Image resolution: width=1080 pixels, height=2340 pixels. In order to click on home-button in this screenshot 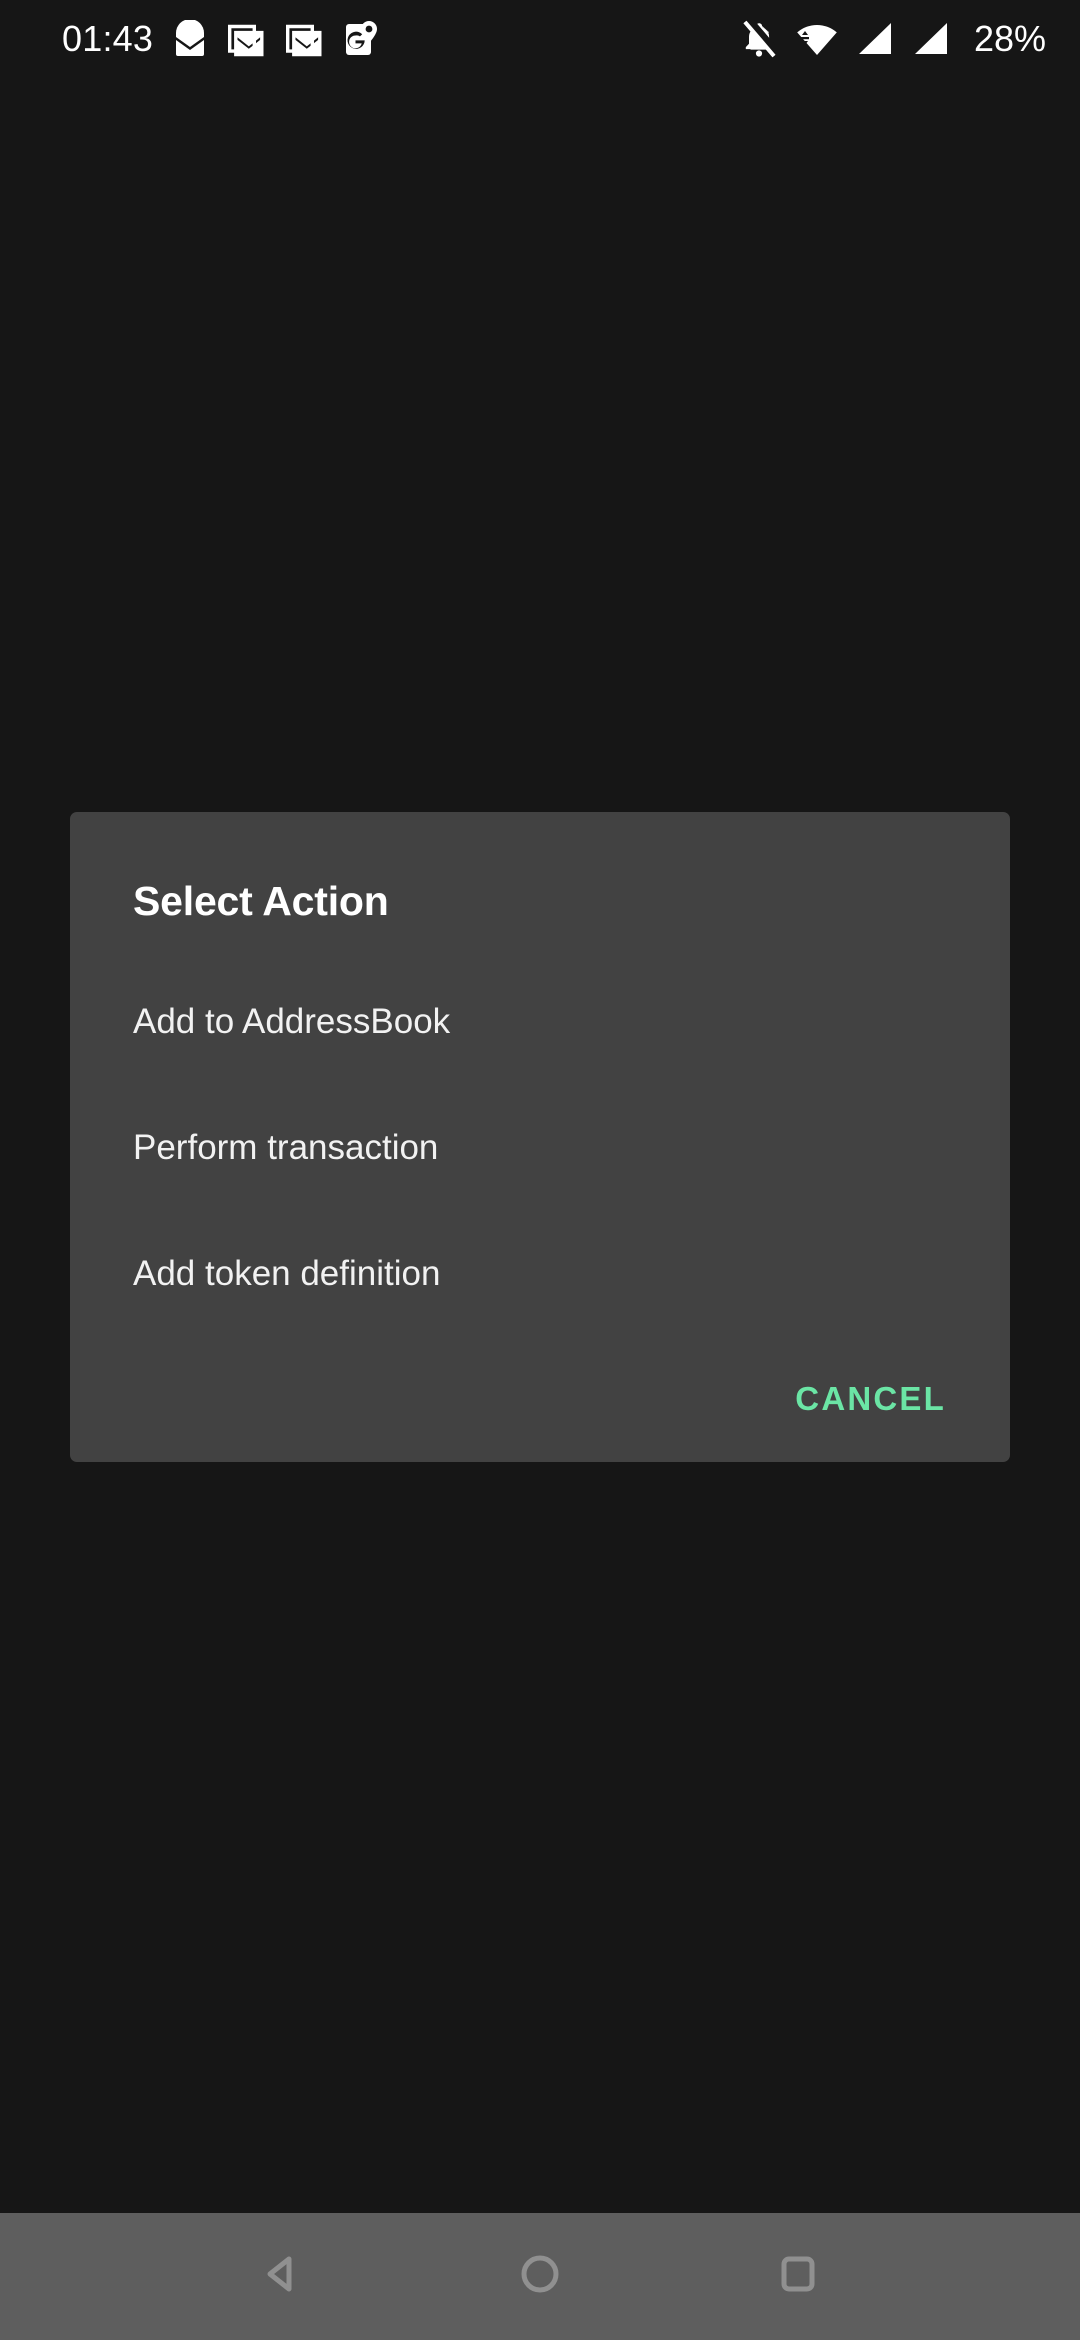, I will do `click(540, 2277)`.